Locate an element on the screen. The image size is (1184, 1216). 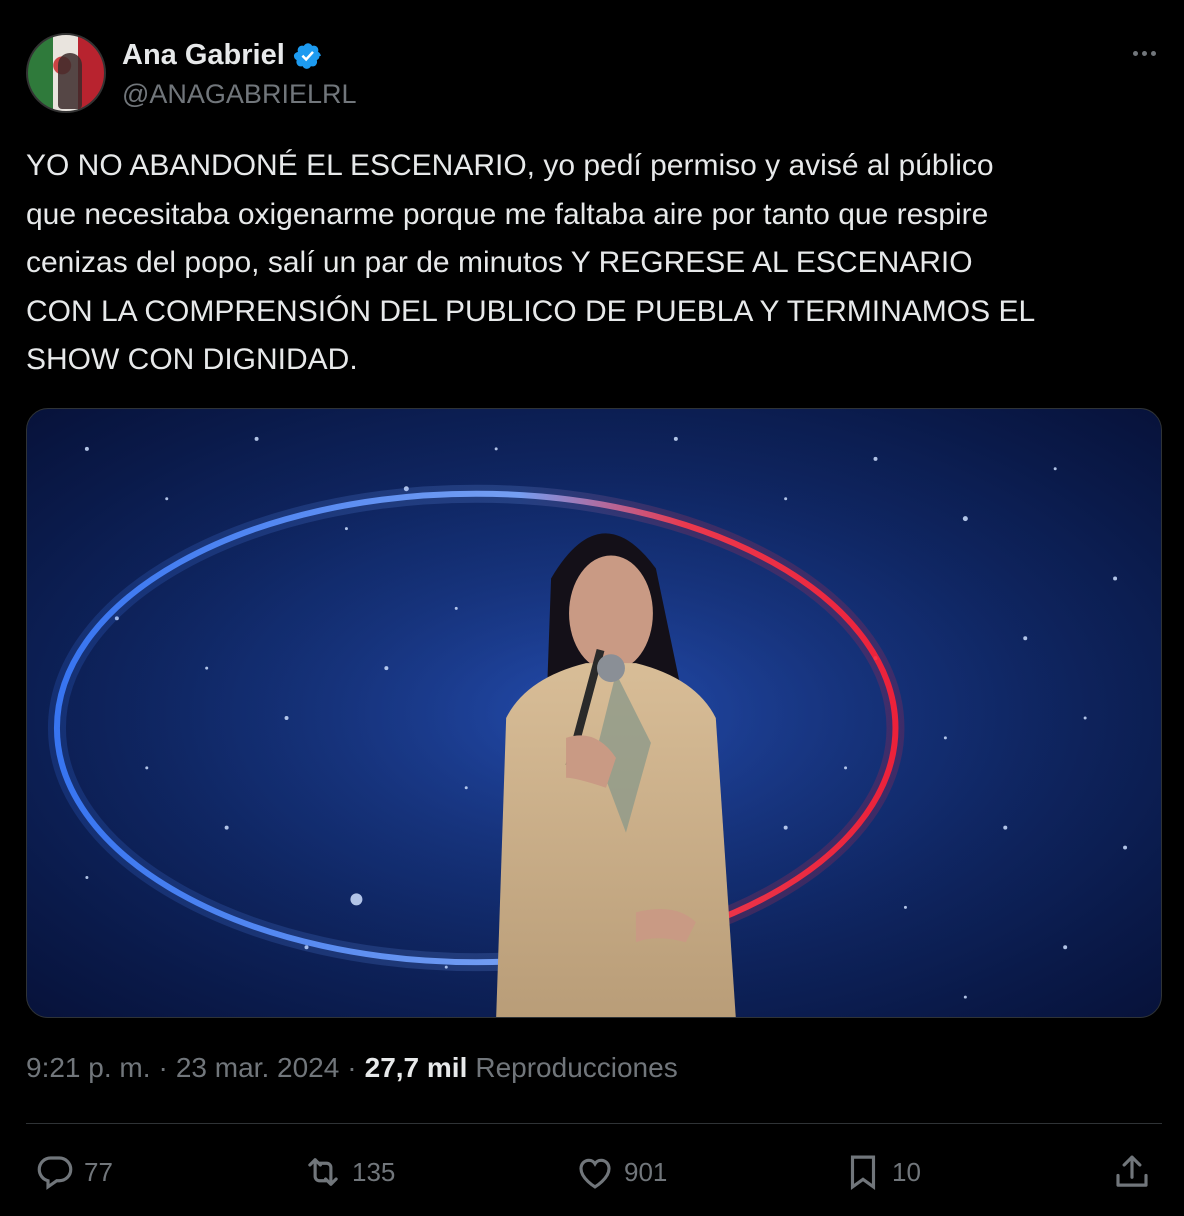
reply-icon is located at coordinates (55, 1173).